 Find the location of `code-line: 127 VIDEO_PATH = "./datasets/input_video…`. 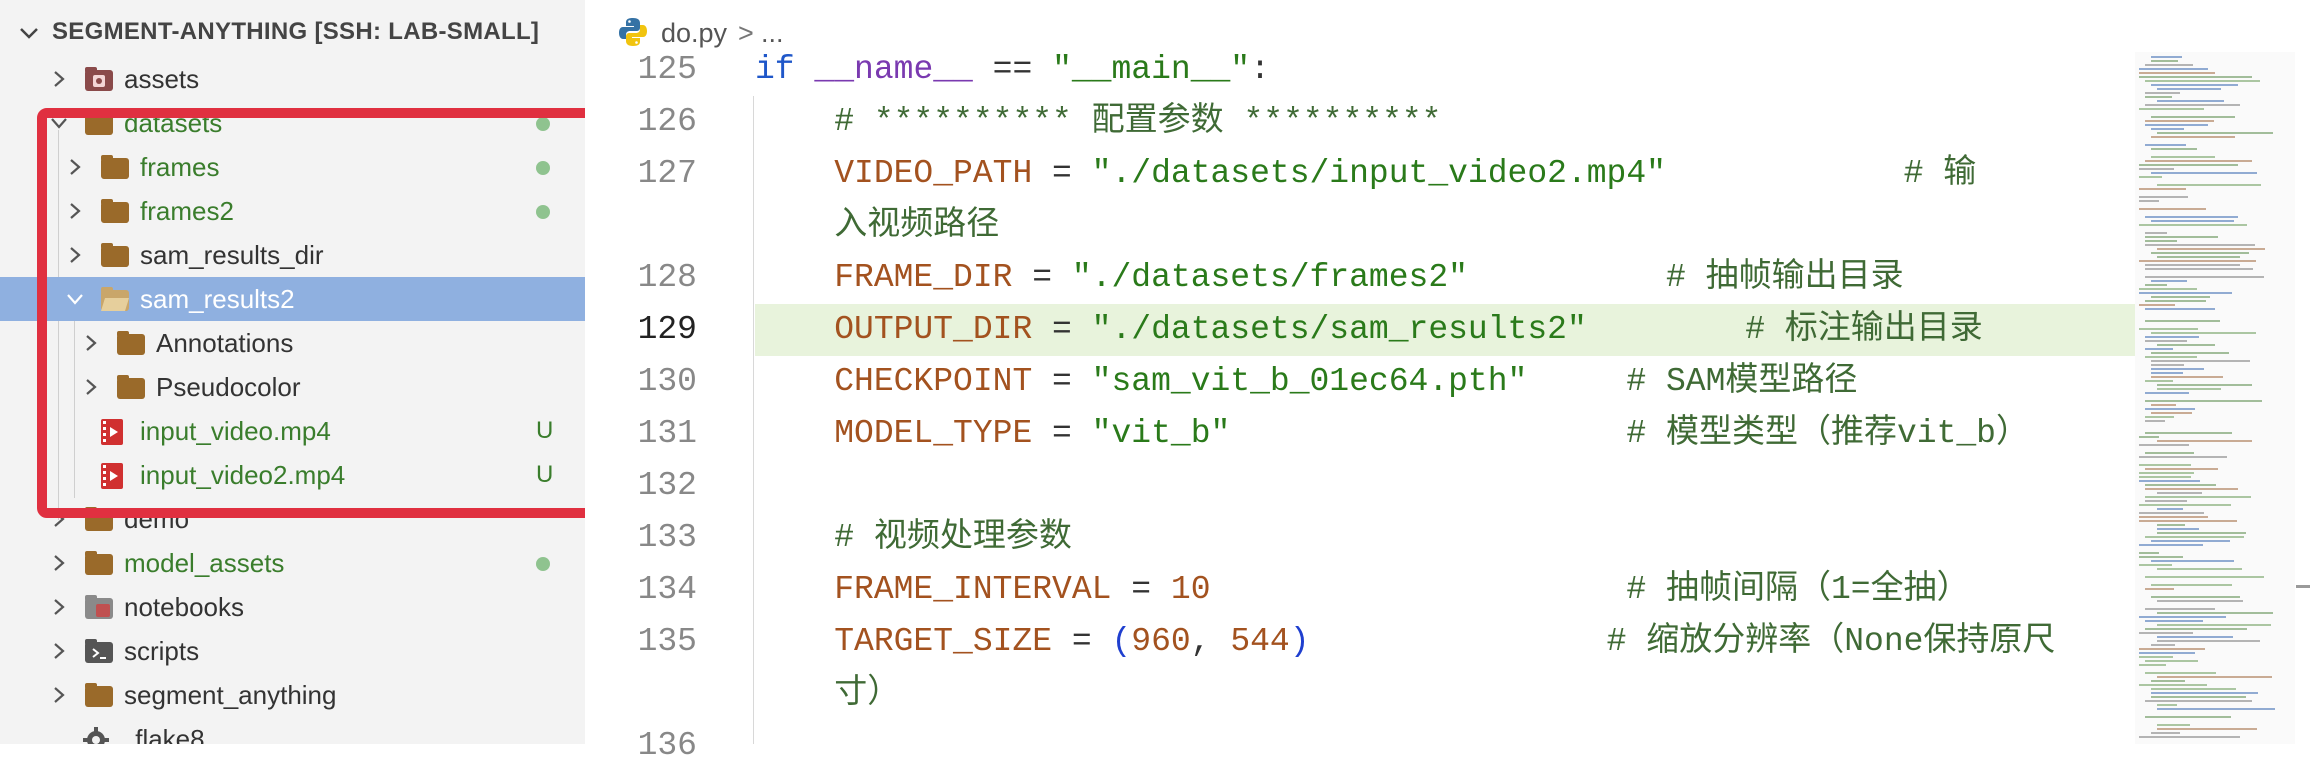

code-line: 127 VIDEO_PATH = "./datasets/input_video… is located at coordinates (1360, 174).